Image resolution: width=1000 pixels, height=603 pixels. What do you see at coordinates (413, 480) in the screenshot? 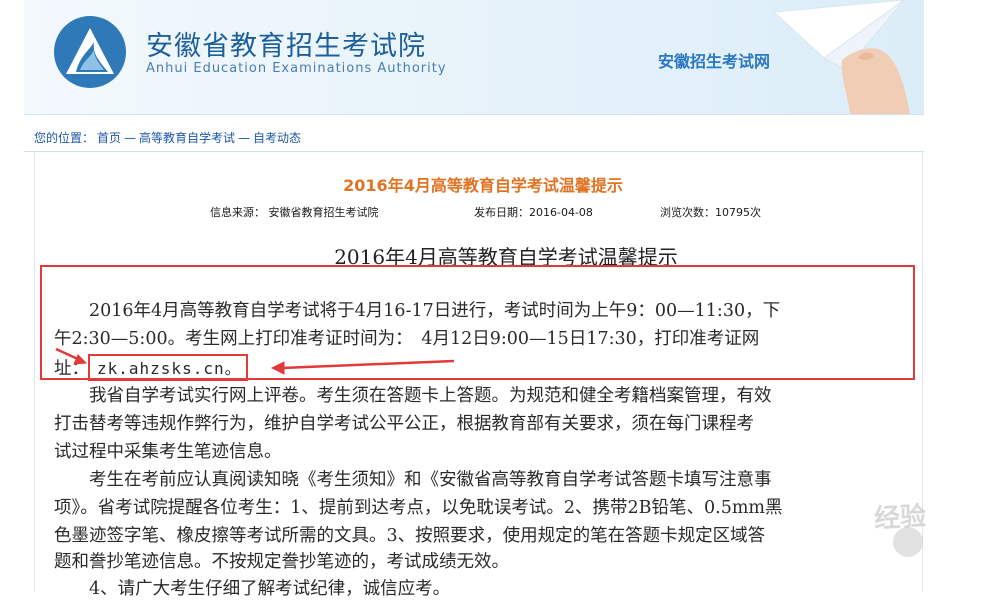
I see `paragraph-3-line-1: 考生在考前应认真阅读知晓《考生须知》和《安徽省高等教育自学考试答题卡填写注意事` at bounding box center [413, 480].